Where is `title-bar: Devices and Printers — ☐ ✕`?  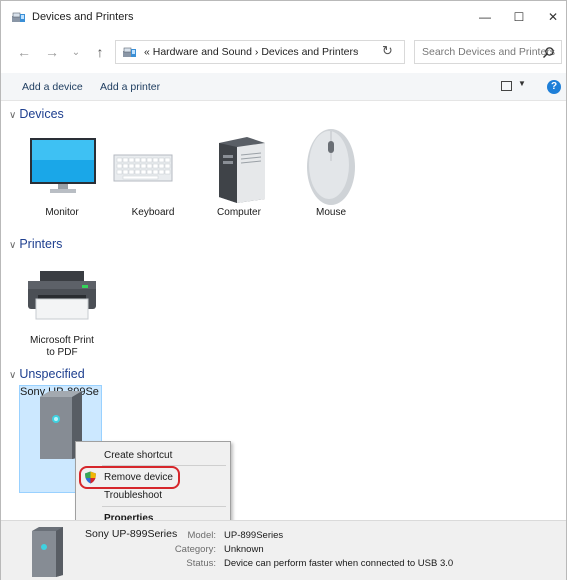
title-bar: Devices and Printers — ☐ ✕ is located at coordinates (283, 17).